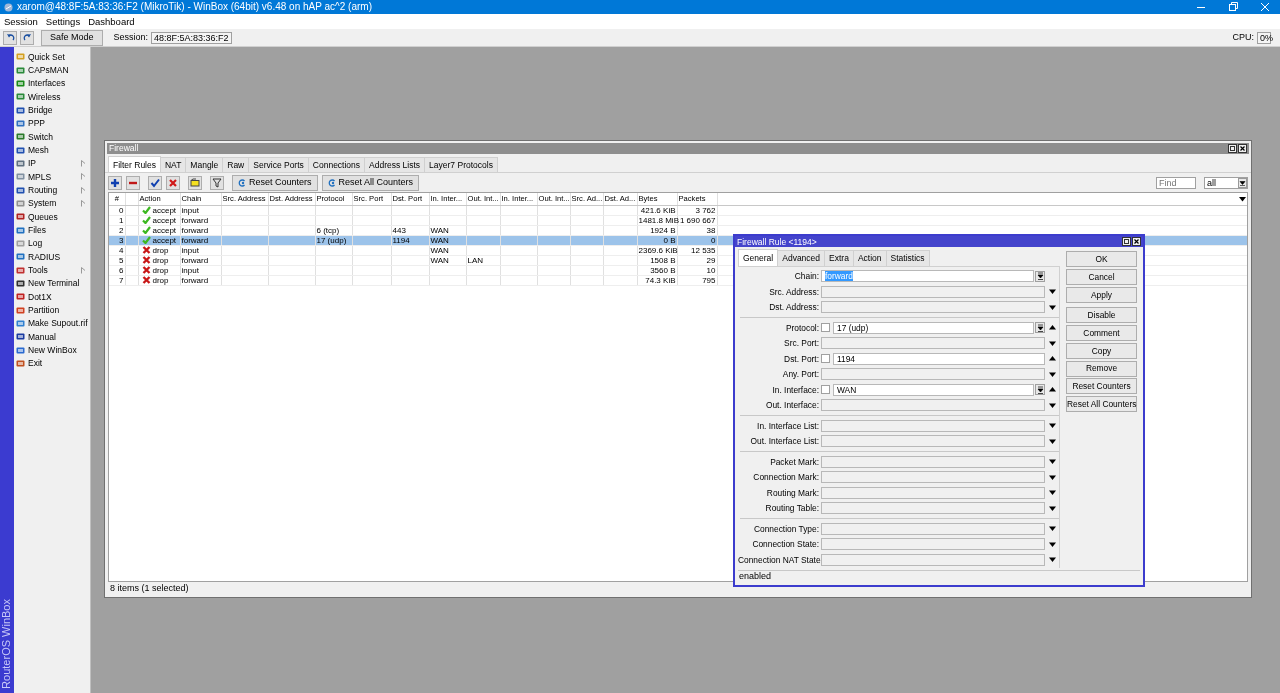 This screenshot has height=693, width=1280. What do you see at coordinates (758, 257) in the screenshot?
I see `tab: General` at bounding box center [758, 257].